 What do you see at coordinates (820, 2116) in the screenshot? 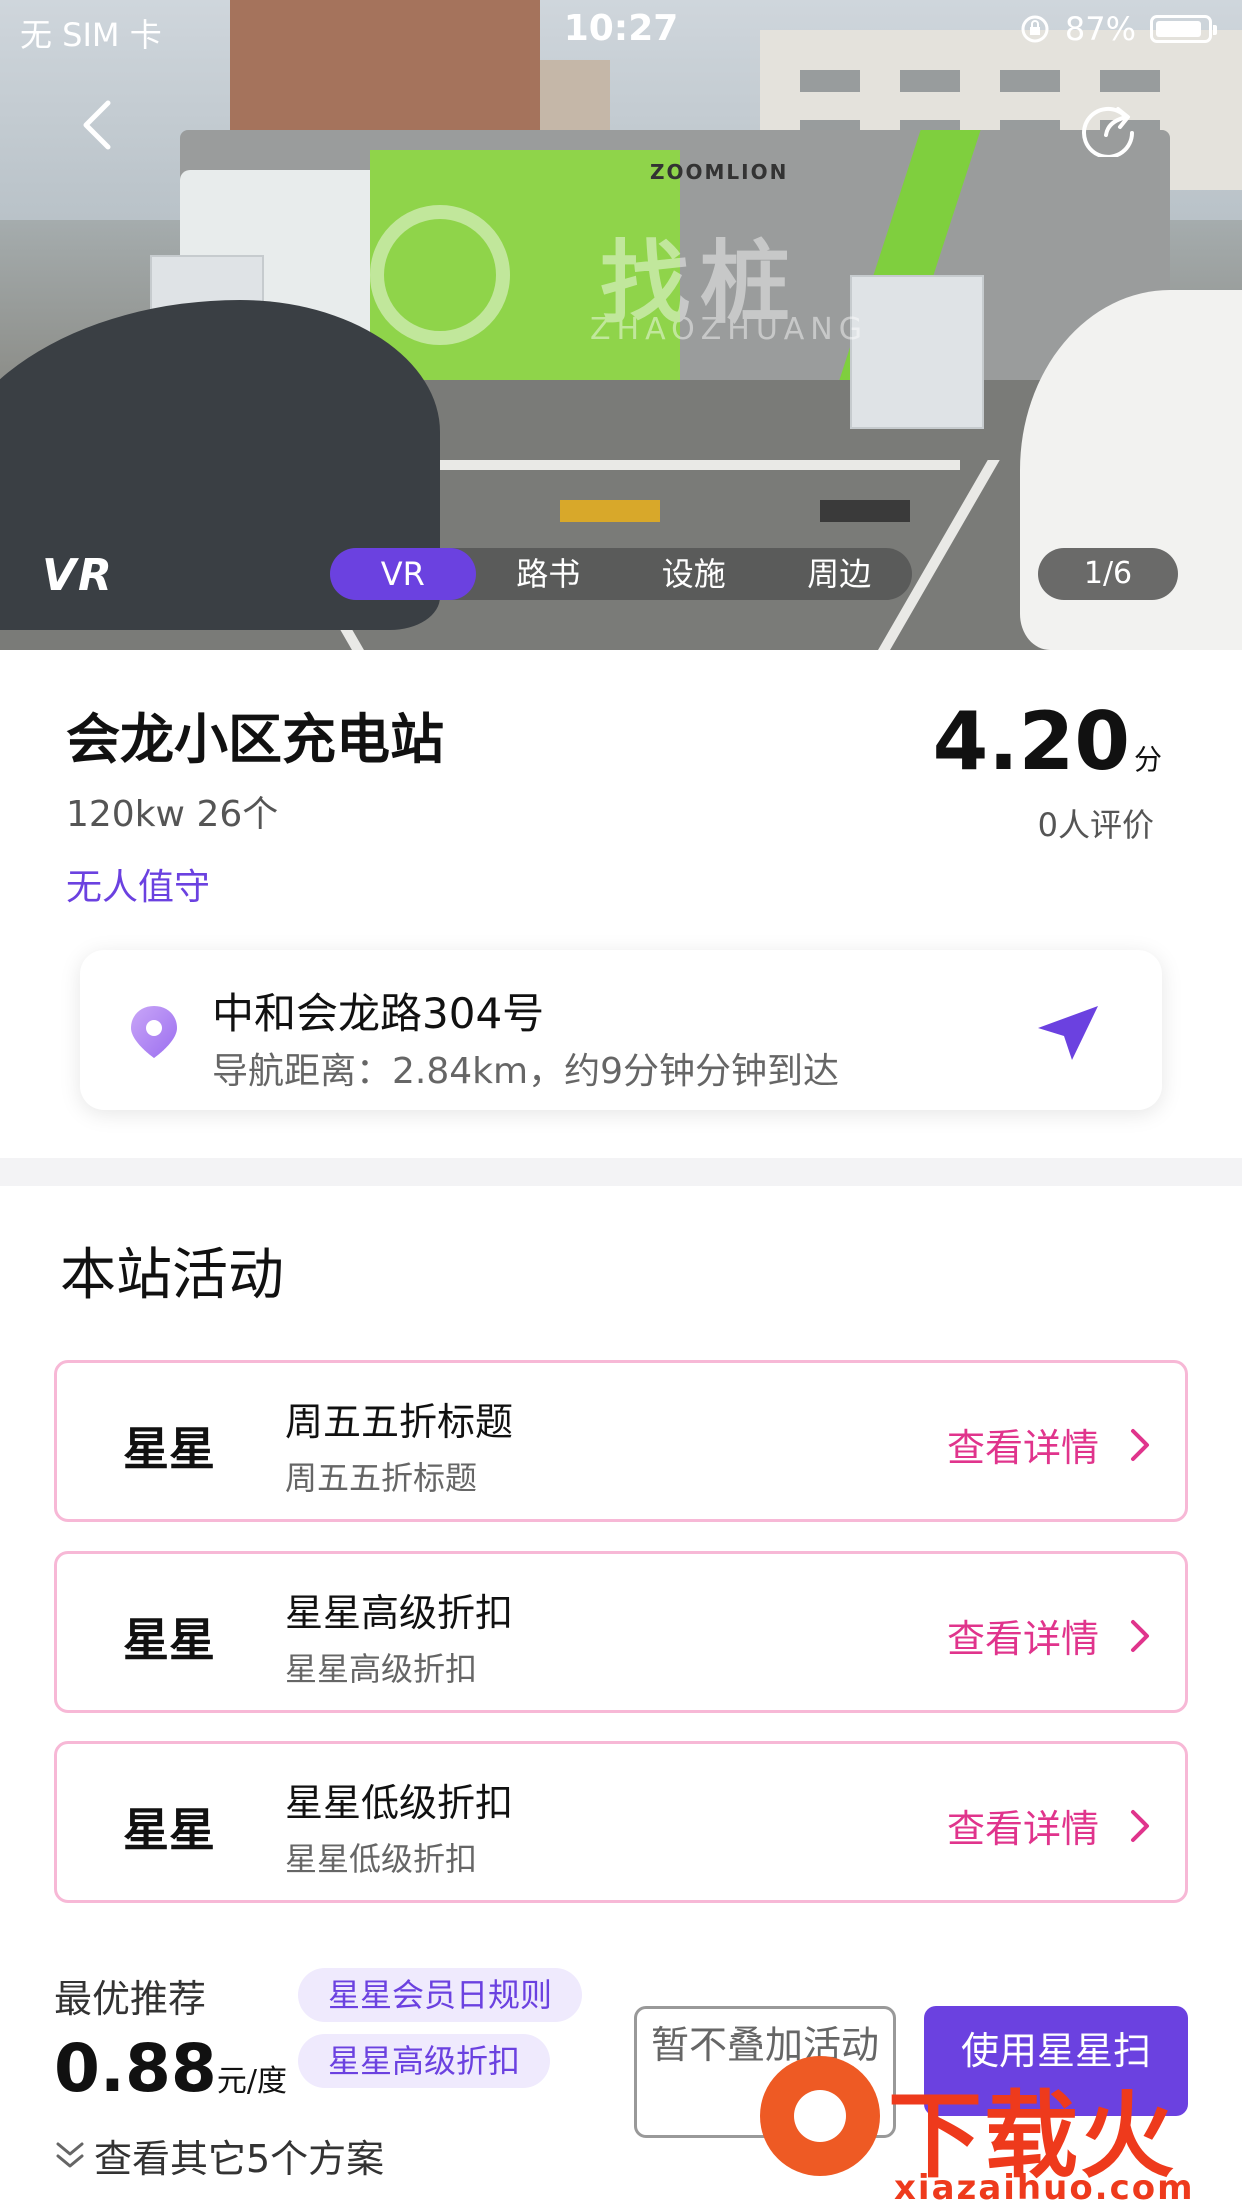
I see `site-logo-icon` at bounding box center [820, 2116].